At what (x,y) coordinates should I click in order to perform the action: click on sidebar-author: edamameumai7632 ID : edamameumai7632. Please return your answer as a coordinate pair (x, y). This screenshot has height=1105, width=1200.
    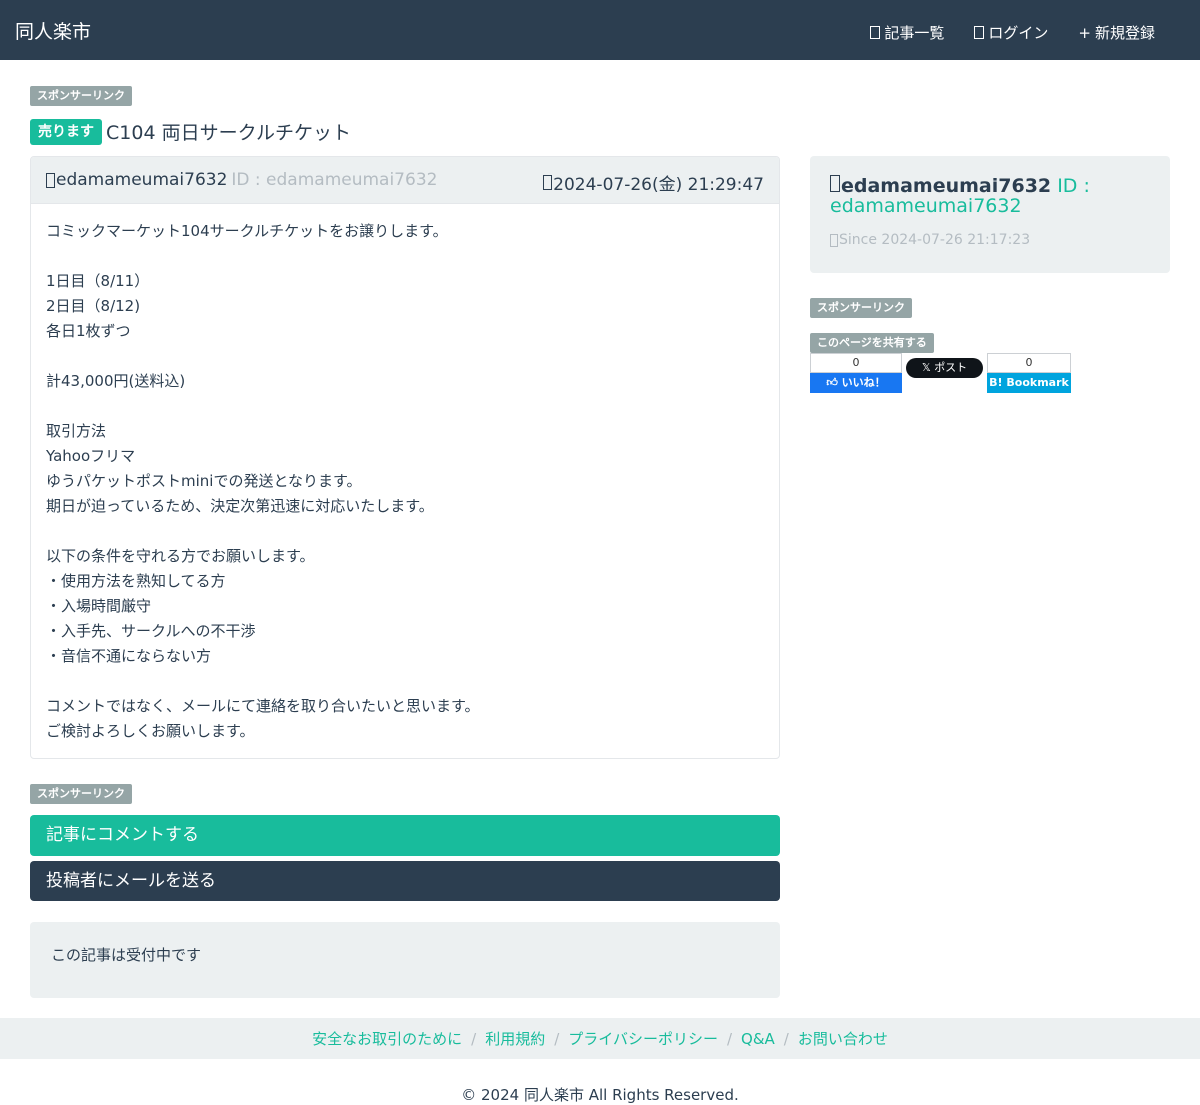
    Looking at the image, I should click on (990, 195).